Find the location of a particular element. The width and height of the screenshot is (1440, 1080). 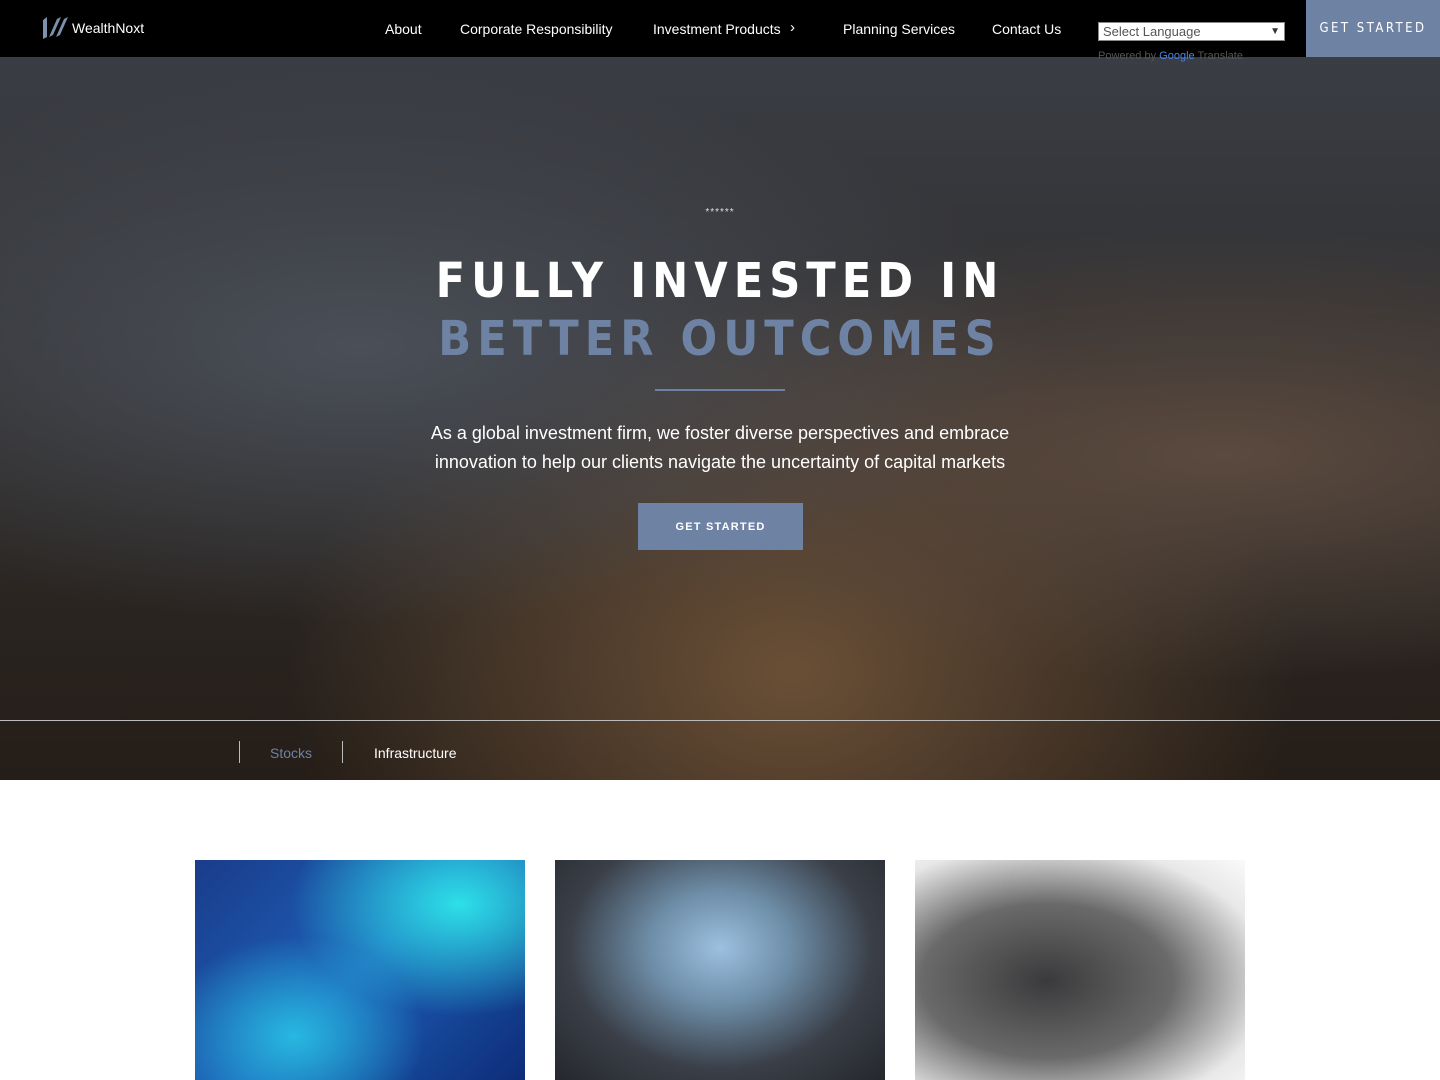

tab-infrastructure: Infrastructure is located at coordinates (415, 753).